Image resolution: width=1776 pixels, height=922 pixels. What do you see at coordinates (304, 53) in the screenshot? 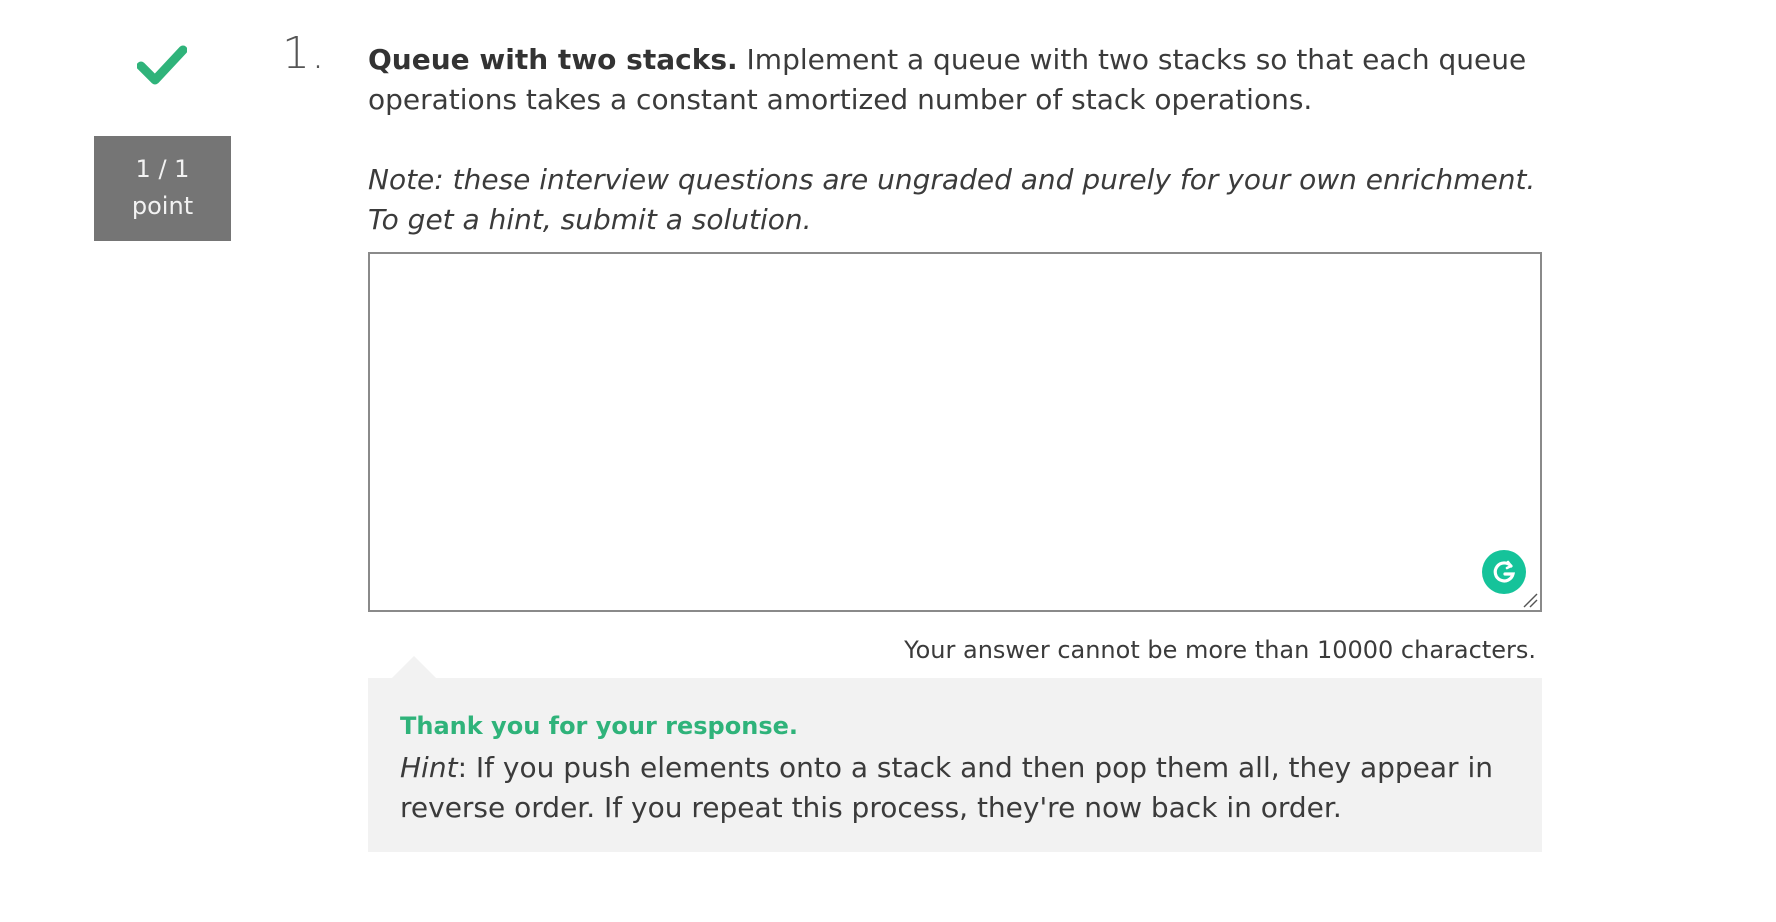
I see `question-number: 1.` at bounding box center [304, 53].